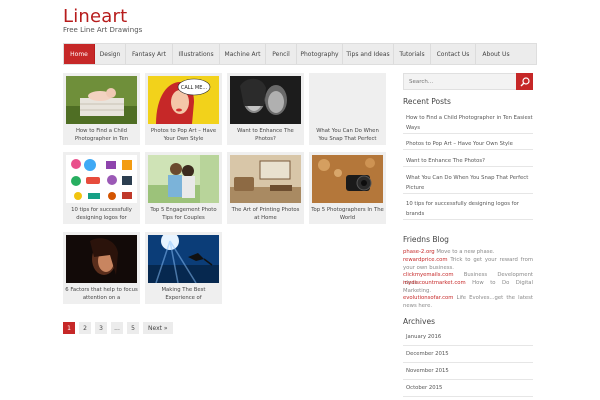 This screenshot has width=600, height=400. I want to click on nav-item-fantasy-art: Fantasy Art, so click(149, 54).